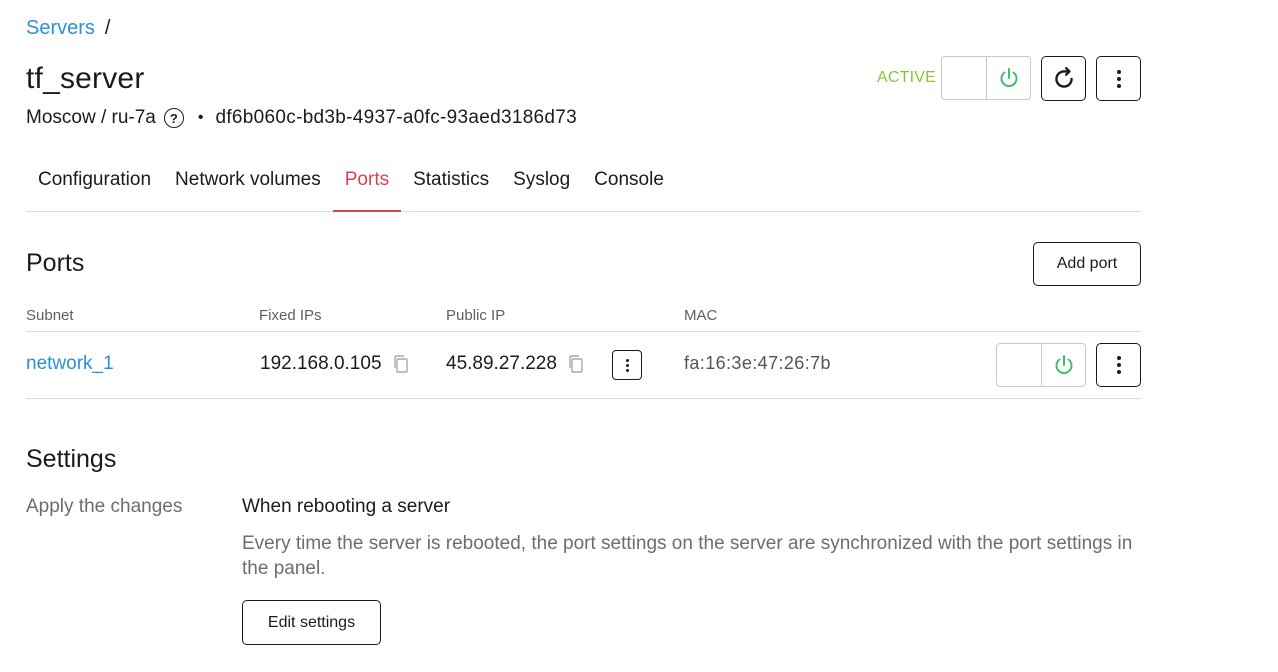 The height and width of the screenshot is (672, 1278). Describe the element at coordinates (85, 78) in the screenshot. I see `page-title: tf_server` at that location.